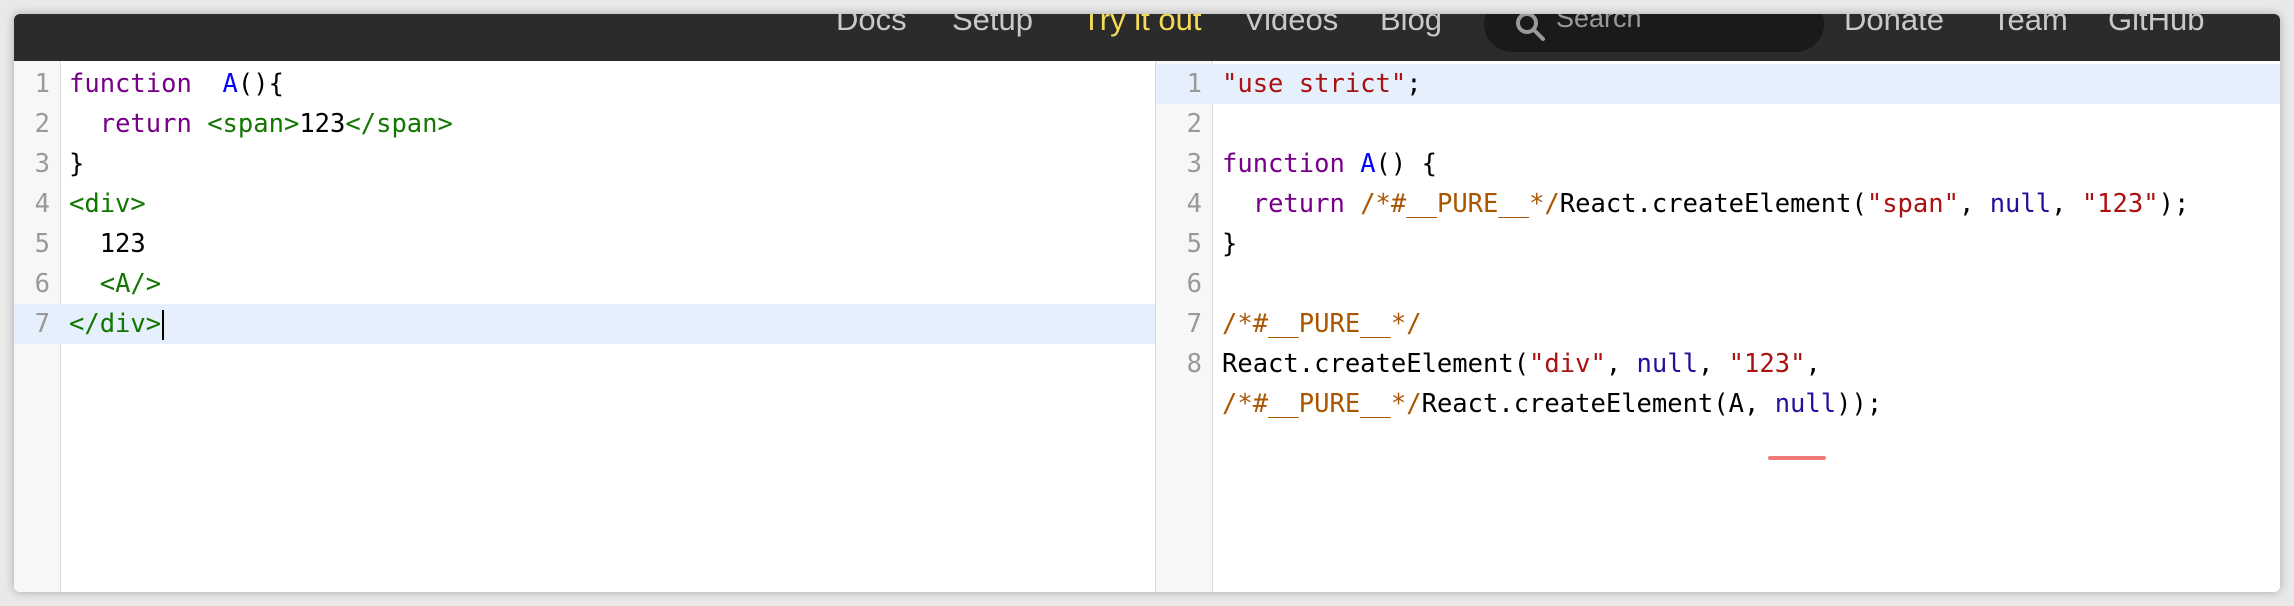 This screenshot has width=2294, height=606. What do you see at coordinates (584, 164) in the screenshot?
I see `code-line: 3}` at bounding box center [584, 164].